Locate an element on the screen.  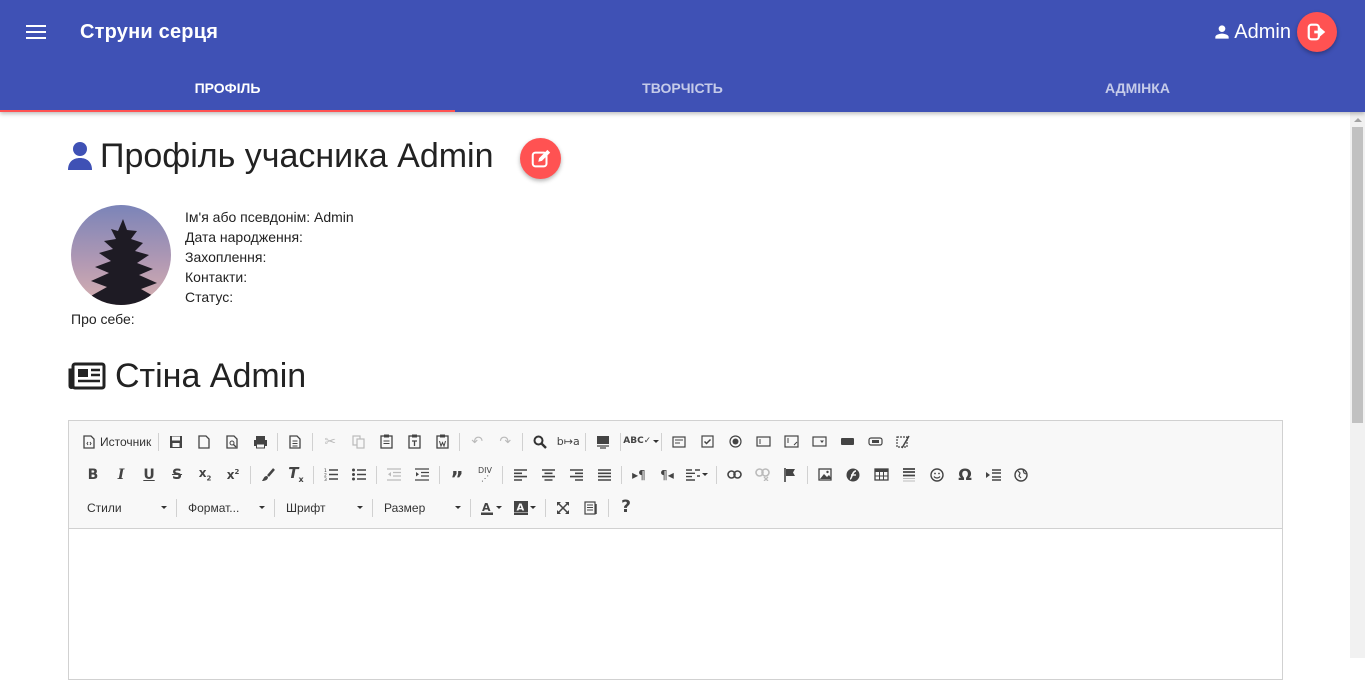
templates-icon is located at coordinates (295, 441).